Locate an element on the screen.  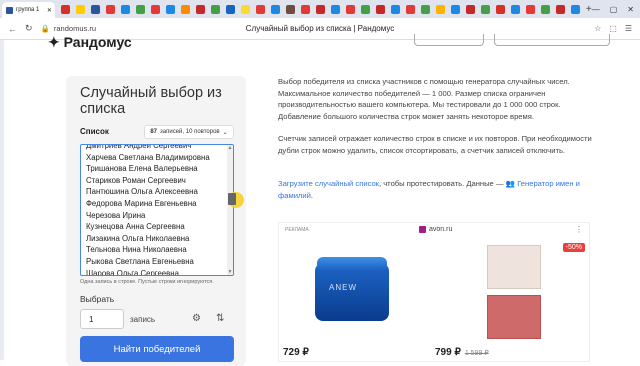
price-2: 799 ₽1 599 ₽ is located at coordinates (462, 352).